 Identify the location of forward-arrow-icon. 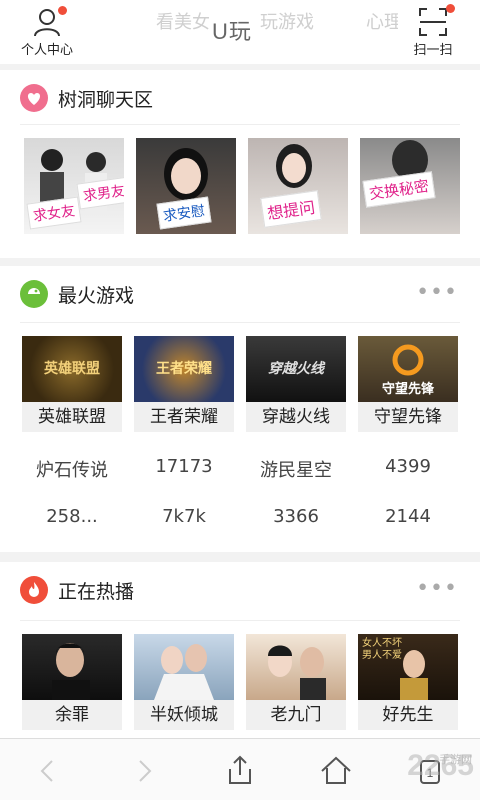
(144, 771).